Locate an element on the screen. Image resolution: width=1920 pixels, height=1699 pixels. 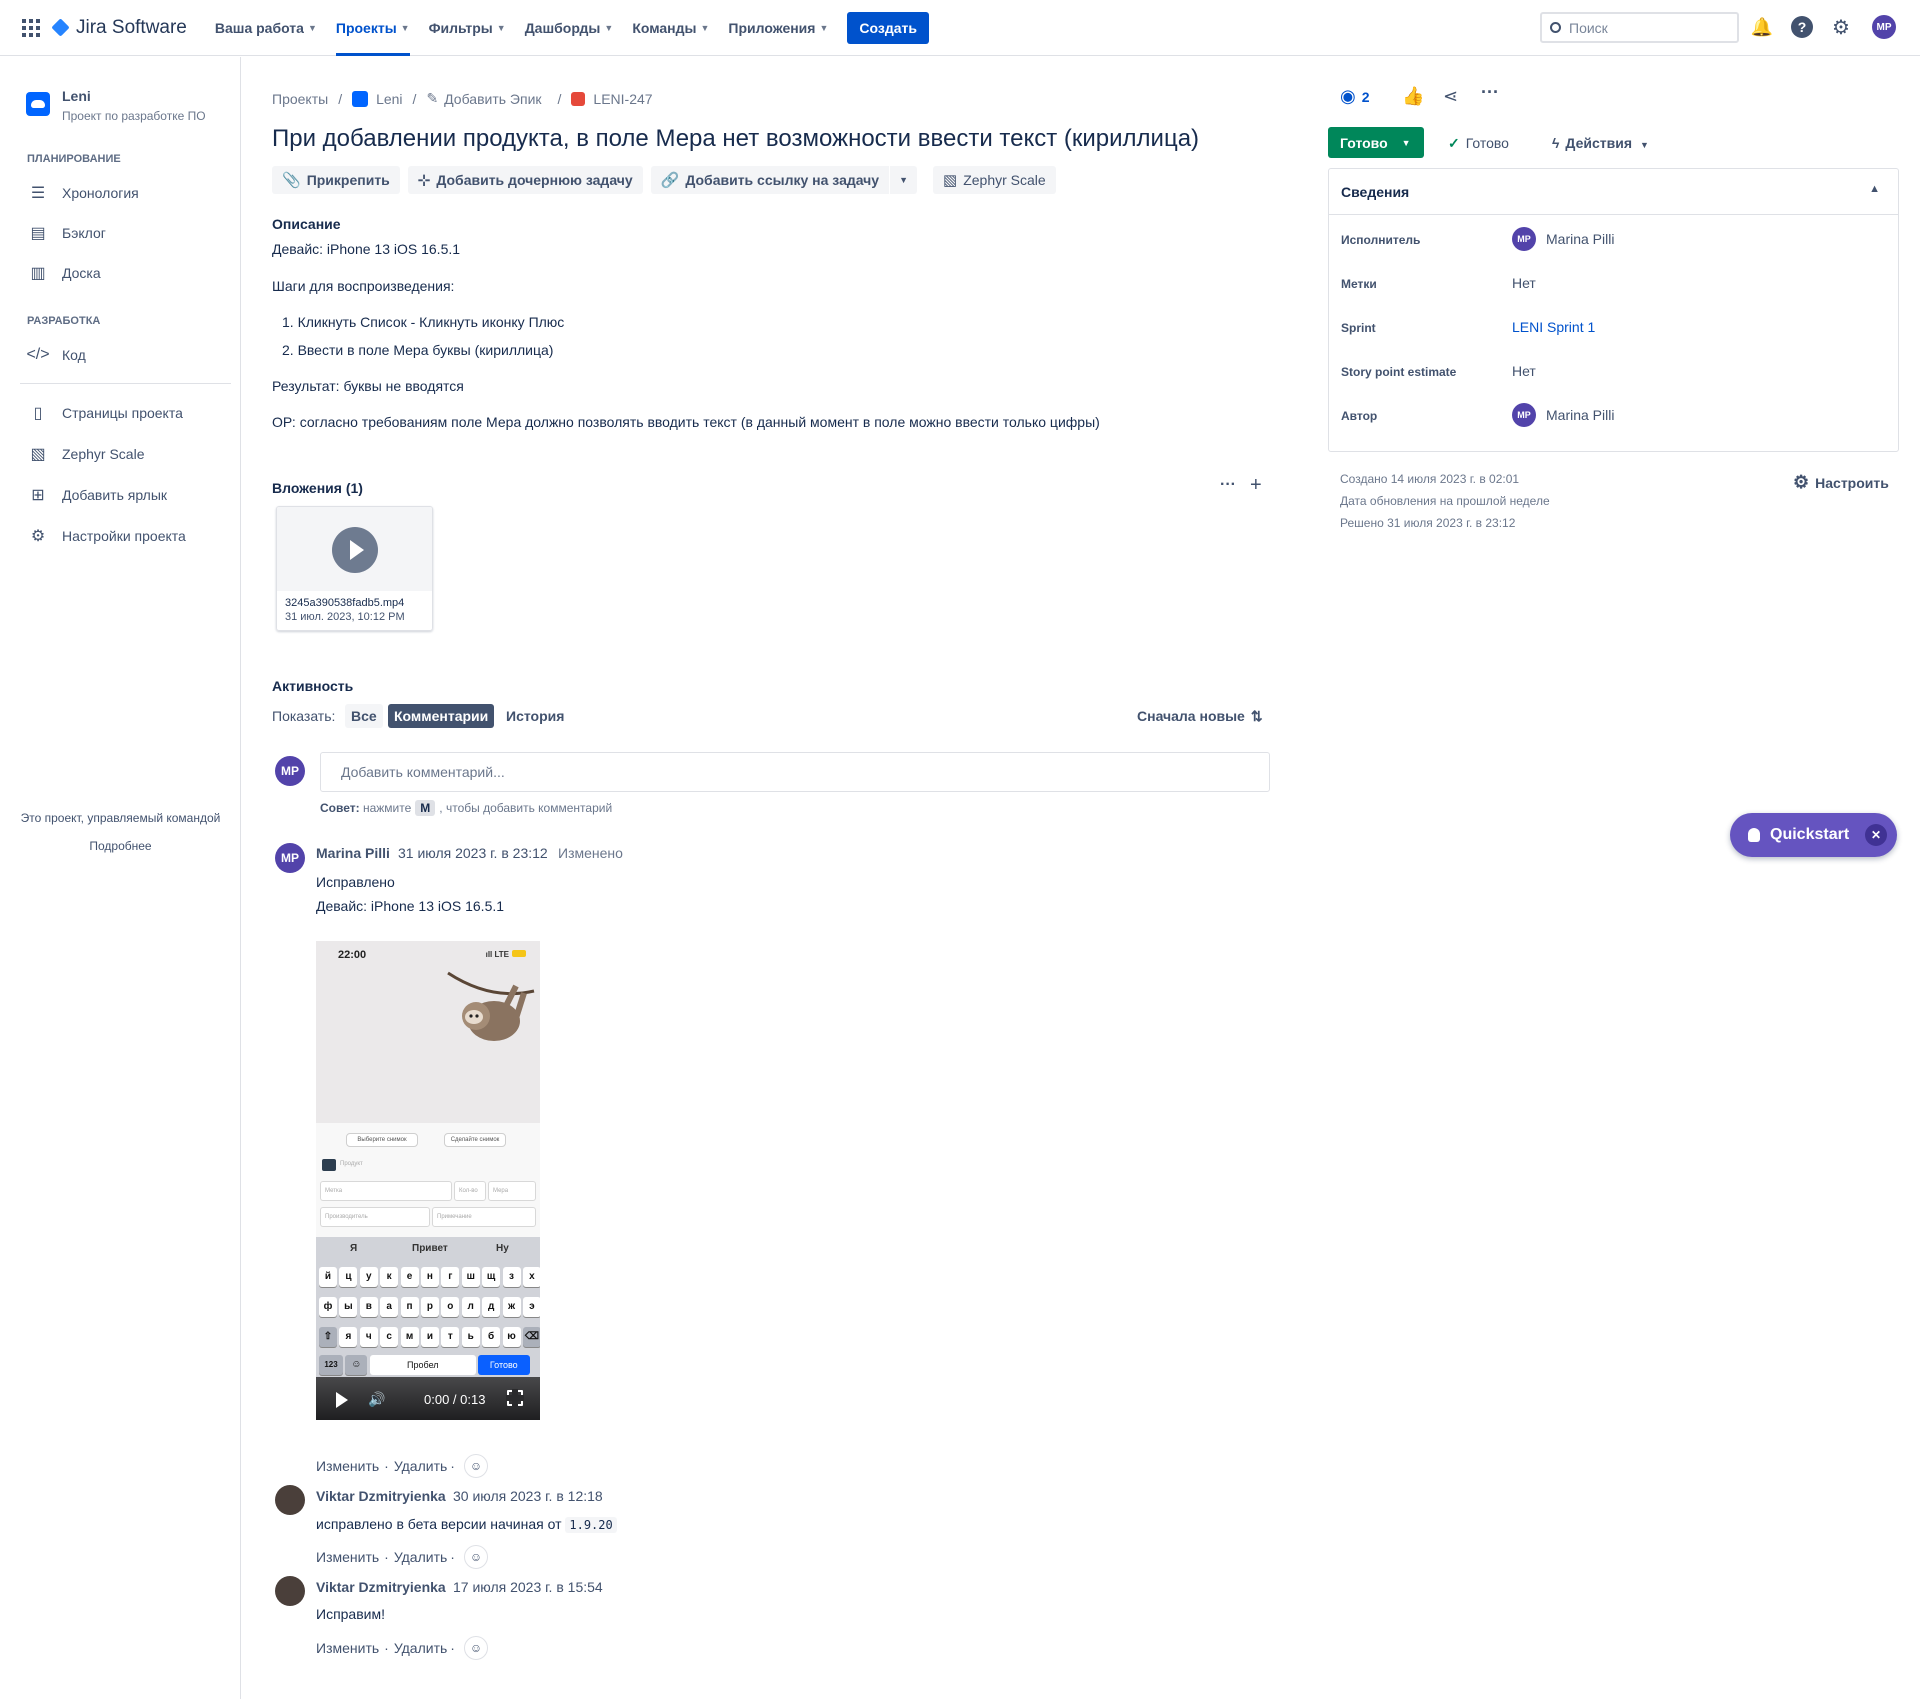
keyboard-key: я is located at coordinates (348, 1337).